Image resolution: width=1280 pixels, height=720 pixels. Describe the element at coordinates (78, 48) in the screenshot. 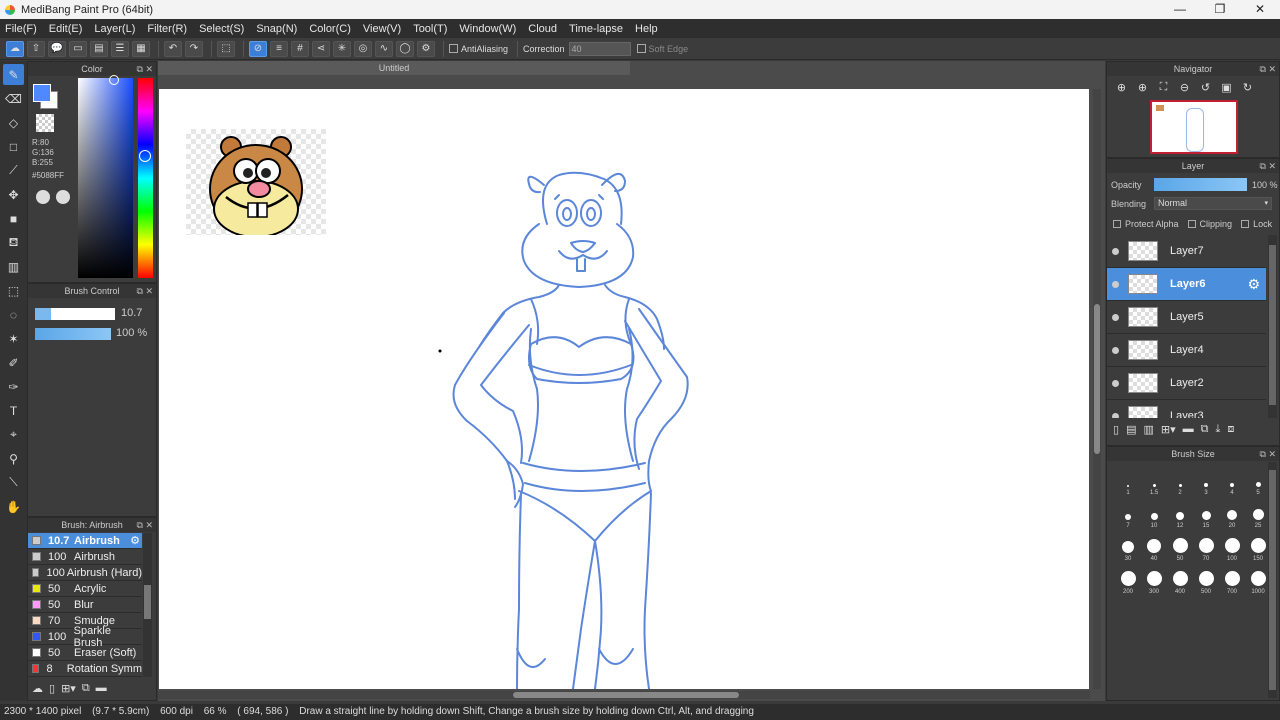

I see `comment-icon: ▭` at that location.